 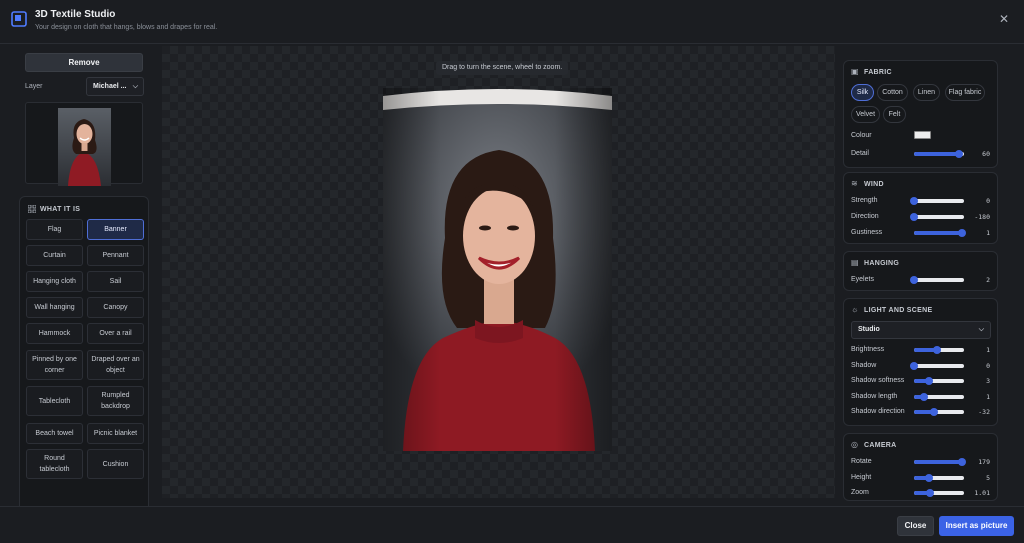 What do you see at coordinates (868, 349) in the screenshot?
I see `light-row-label: Brightness` at bounding box center [868, 349].